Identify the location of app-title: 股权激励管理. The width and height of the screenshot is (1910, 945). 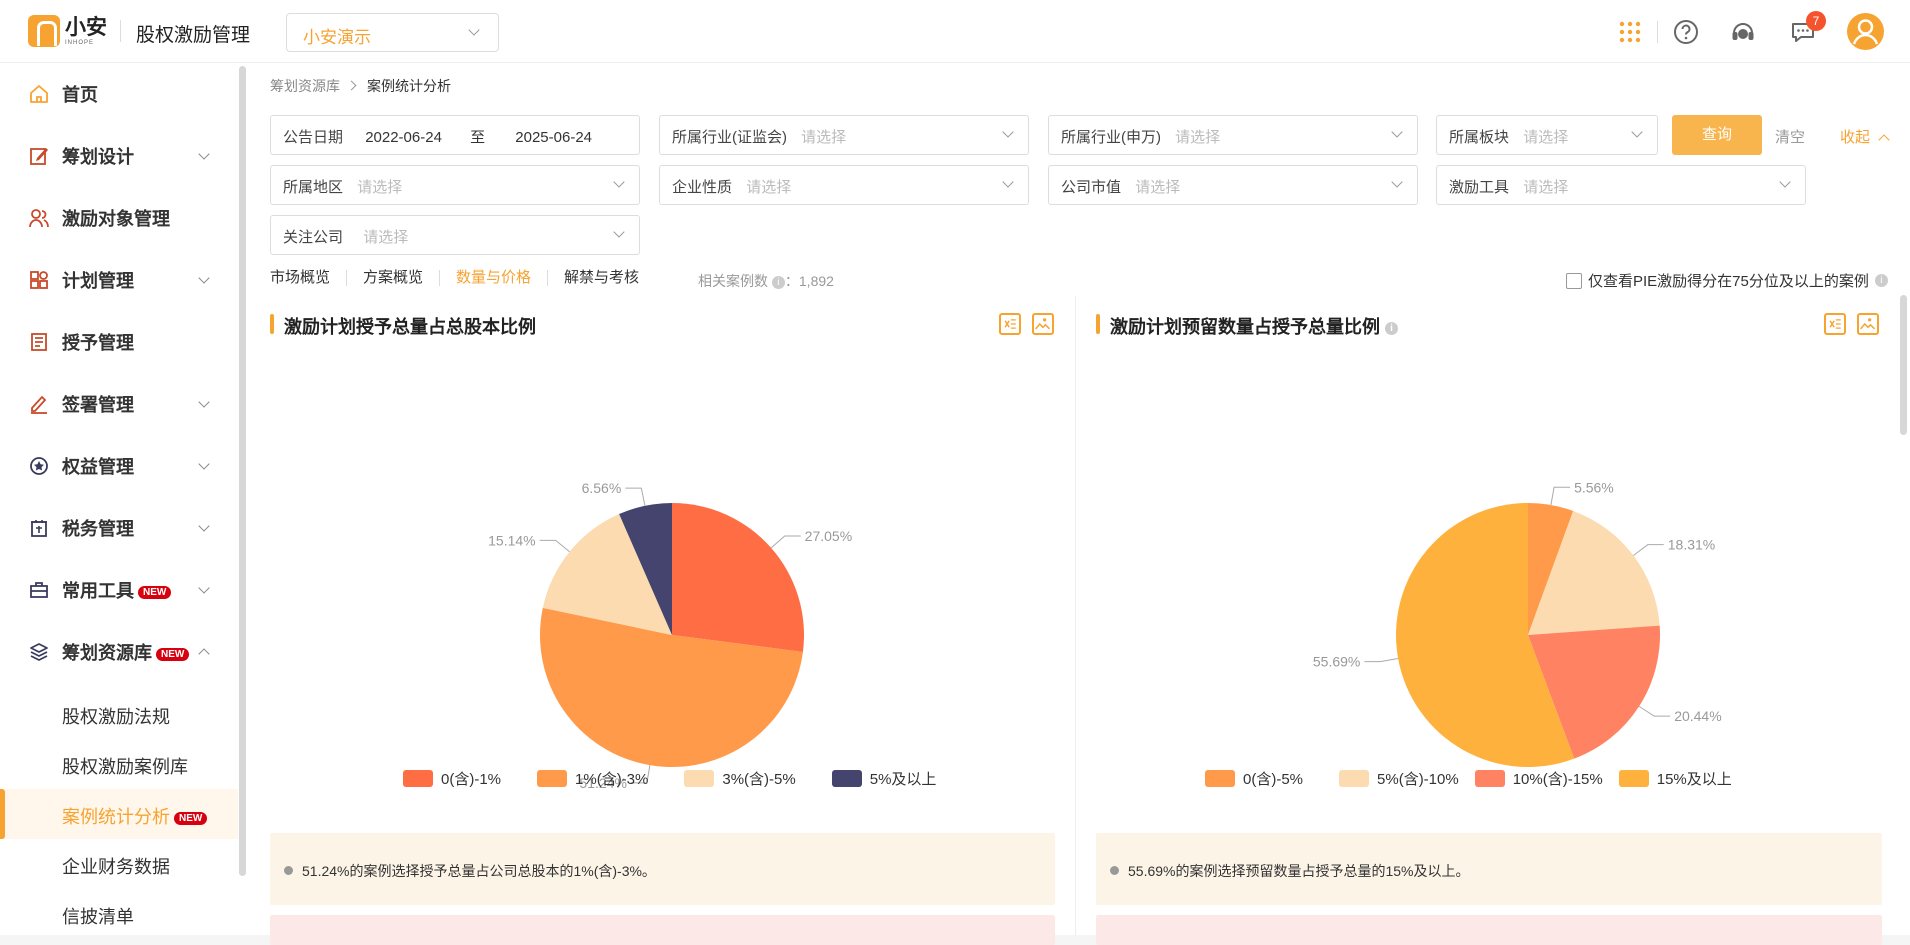
(193, 35).